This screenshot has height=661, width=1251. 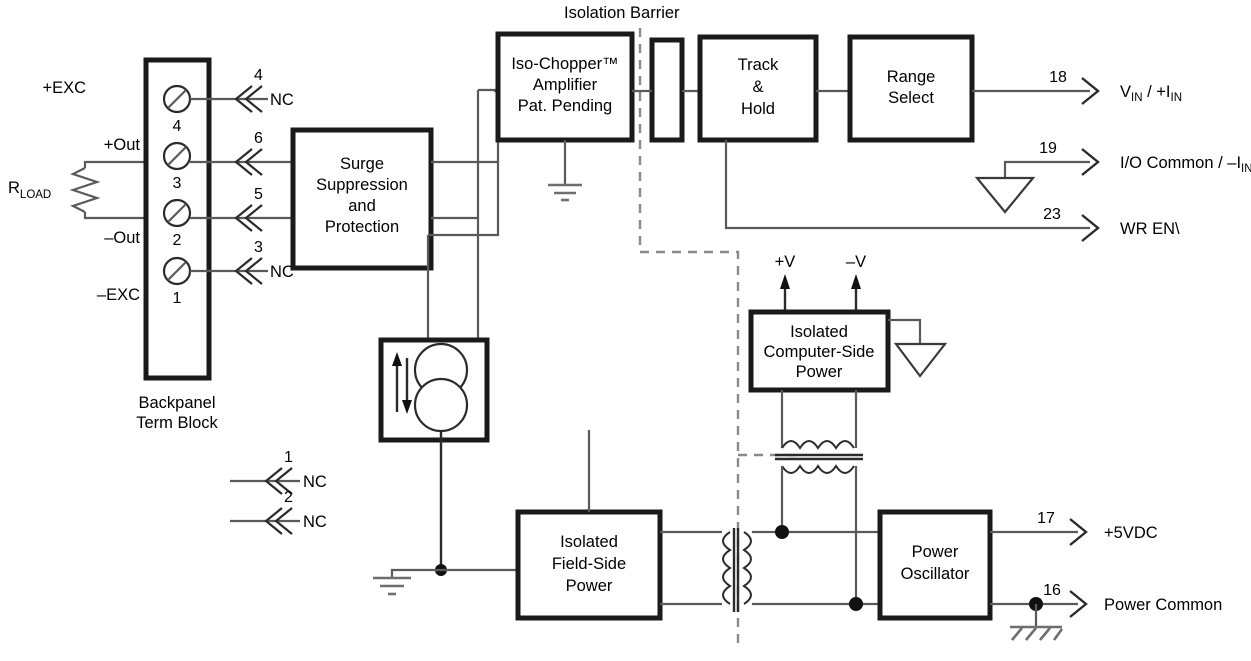 I want to click on amplifier-ground-icon, so click(x=565, y=171).